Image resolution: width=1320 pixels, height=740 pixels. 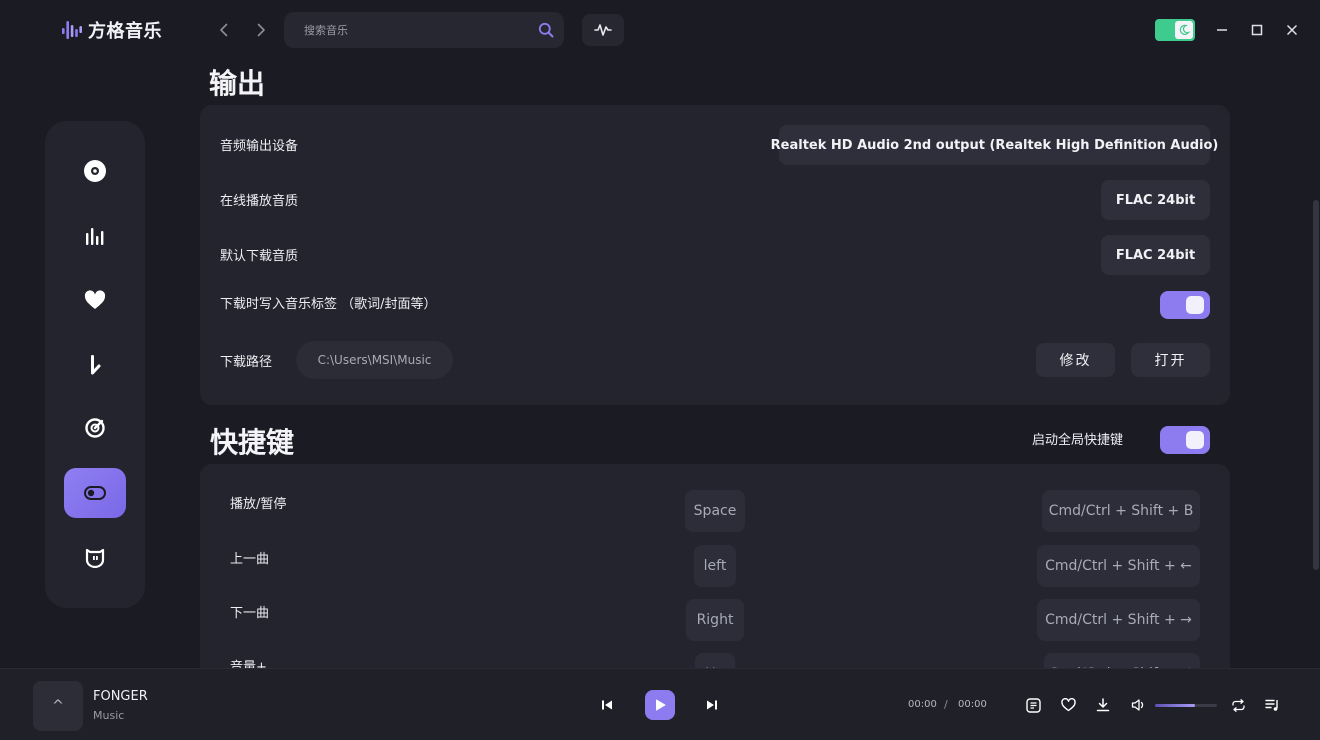 What do you see at coordinates (546, 30) in the screenshot?
I see `search-icon` at bounding box center [546, 30].